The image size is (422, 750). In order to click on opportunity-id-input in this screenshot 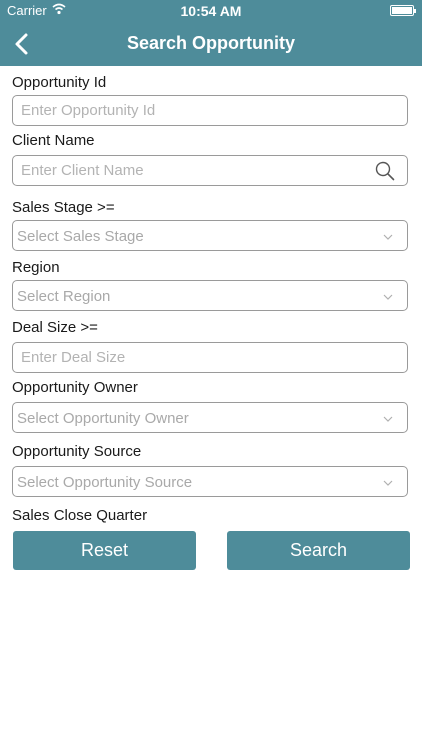, I will do `click(210, 110)`.